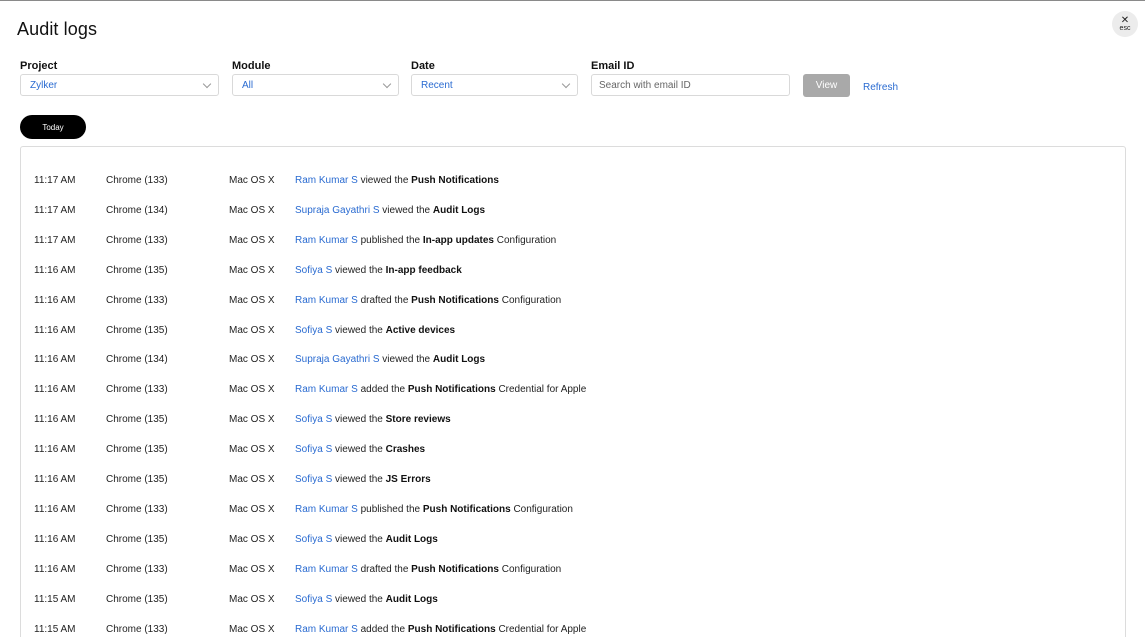  I want to click on log-suffix: Configuration, so click(531, 300).